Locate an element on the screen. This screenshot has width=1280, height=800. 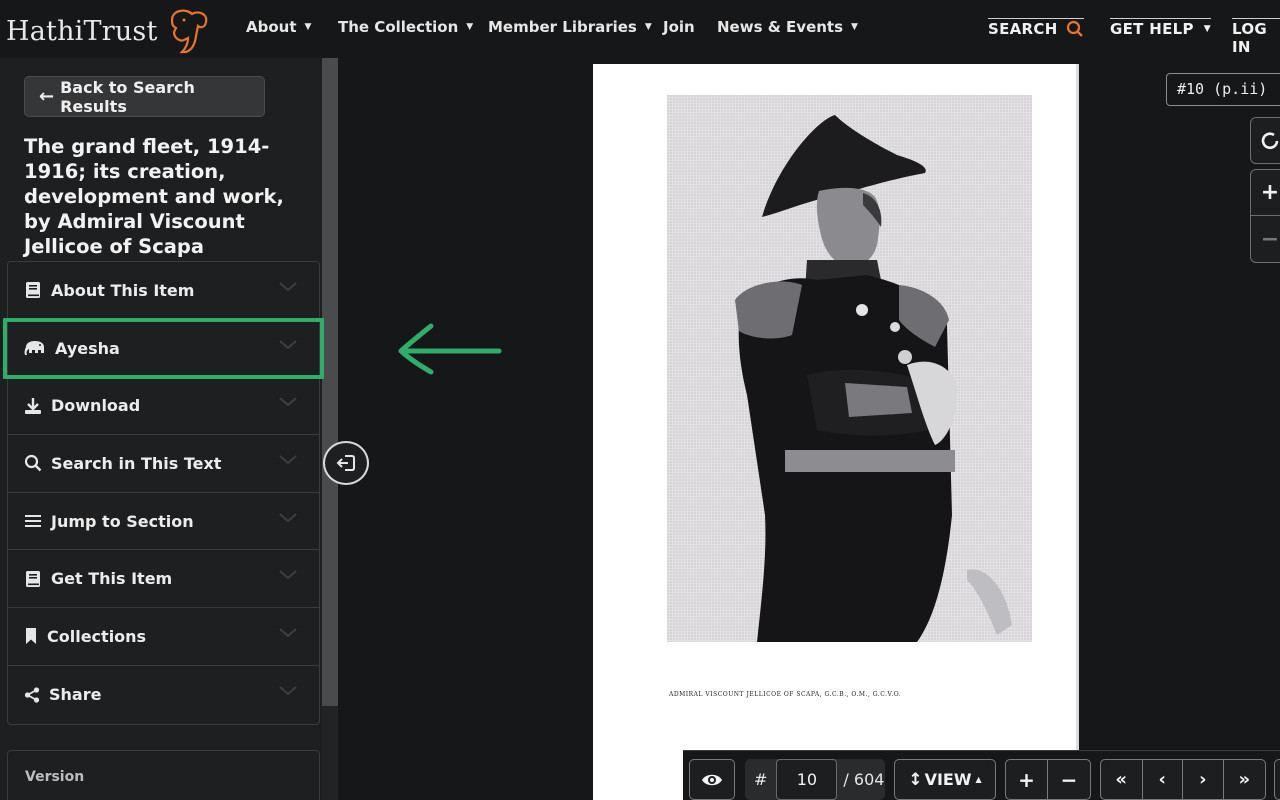
page-number-control: # / 604 is located at coordinates (815, 779).